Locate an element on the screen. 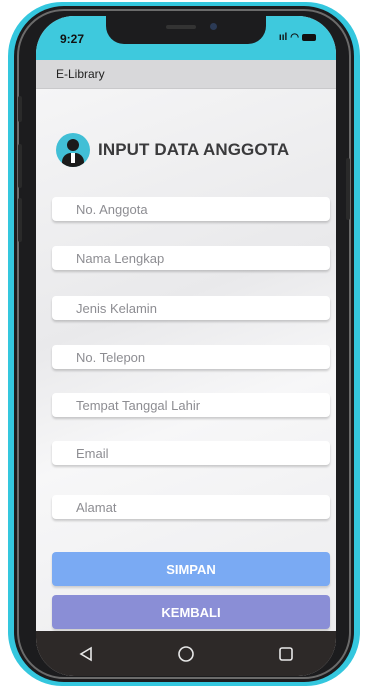  volume-up-button is located at coordinates (20, 166).